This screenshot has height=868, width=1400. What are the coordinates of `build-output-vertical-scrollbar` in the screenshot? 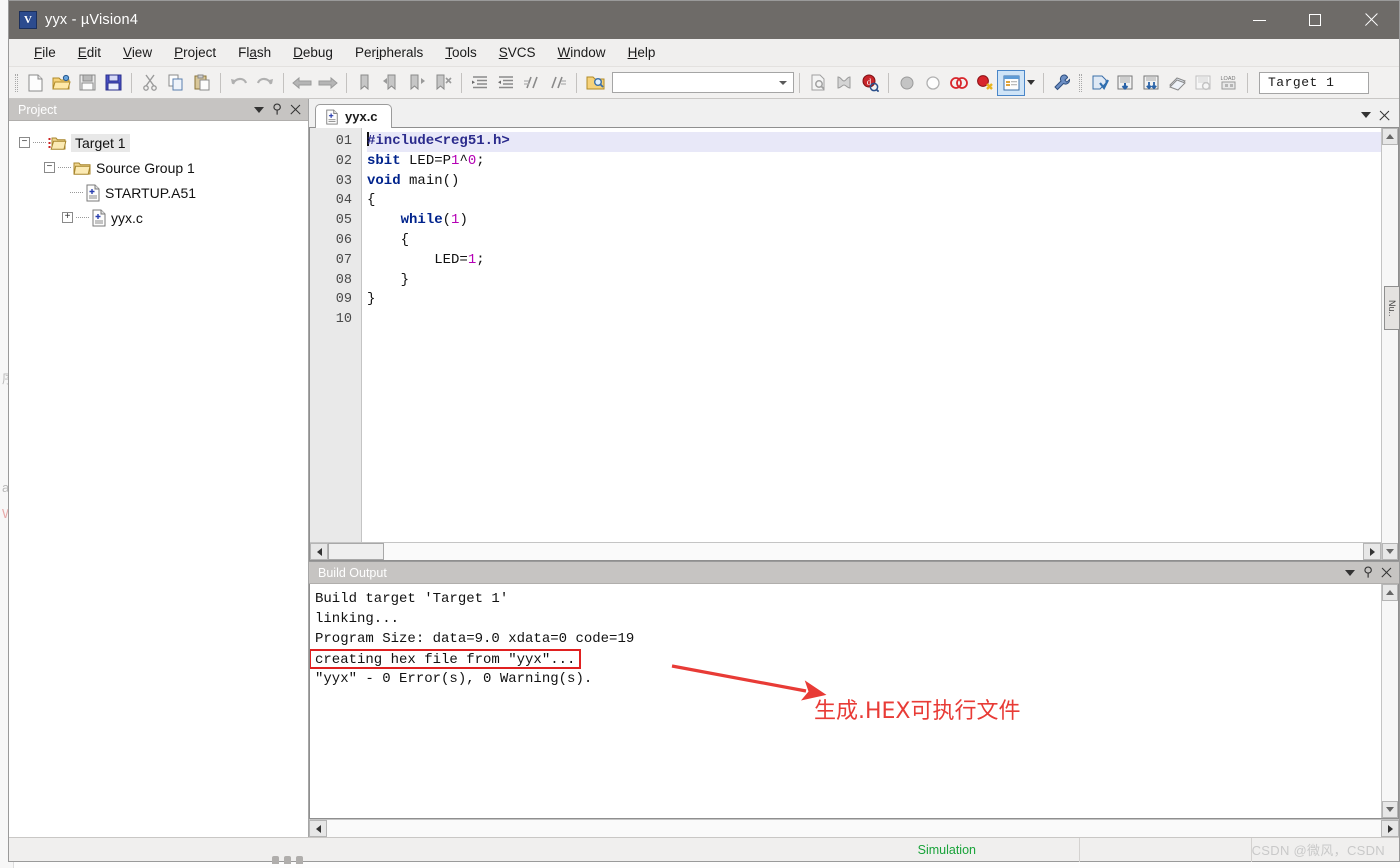 It's located at (1389, 701).